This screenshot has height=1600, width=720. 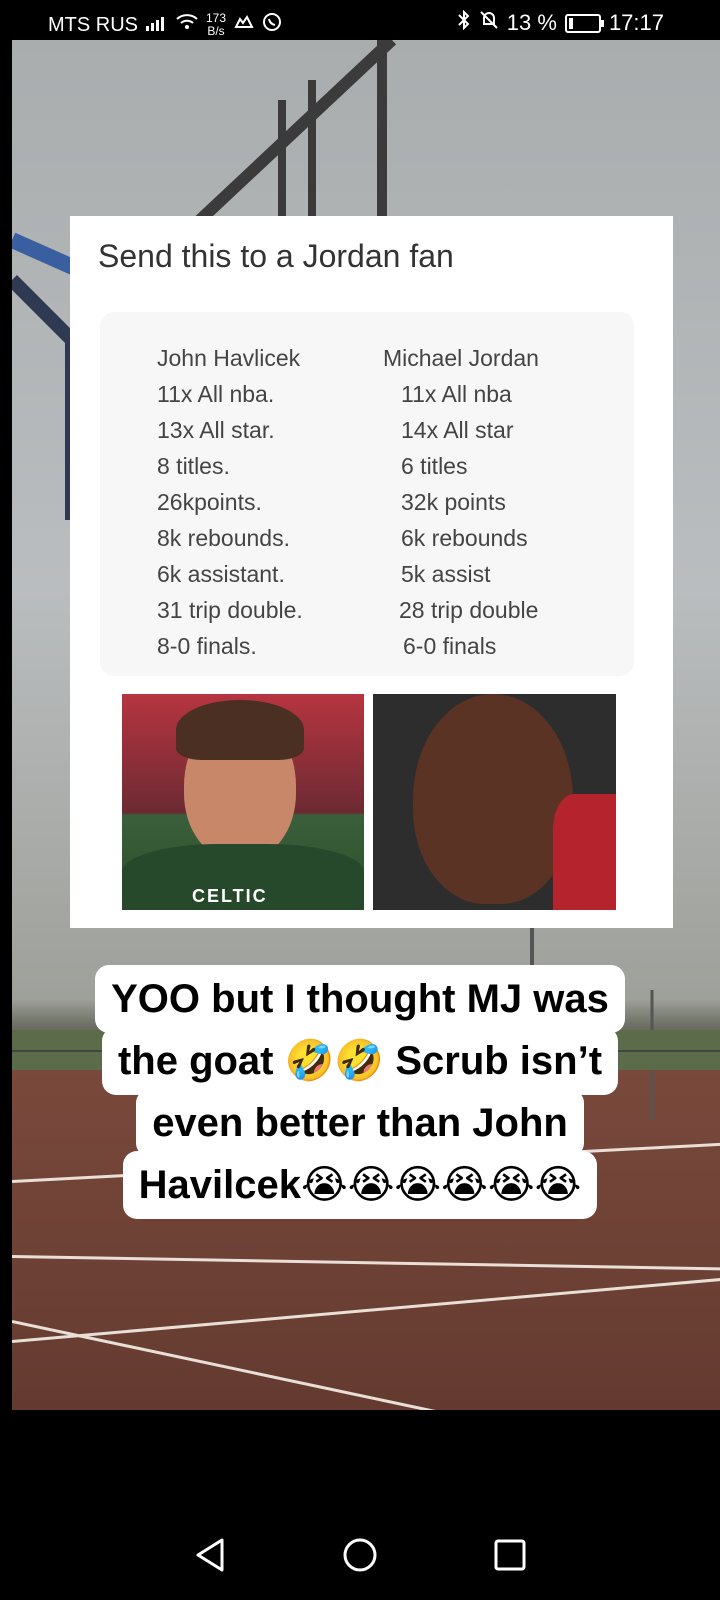 What do you see at coordinates (446, 574) in the screenshot?
I see `stat-row: 5k assist` at bounding box center [446, 574].